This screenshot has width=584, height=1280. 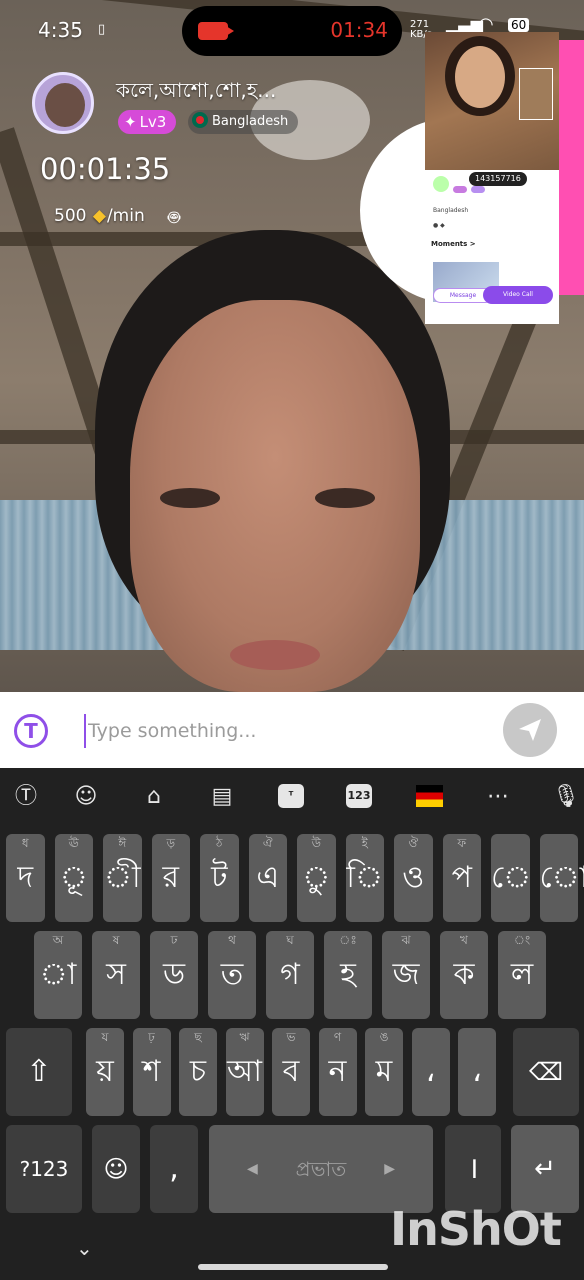 I want to click on key-row1-6: উু, so click(x=316, y=878).